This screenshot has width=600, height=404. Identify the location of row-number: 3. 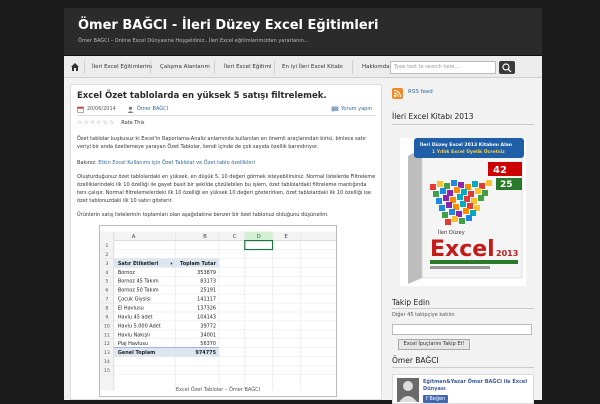
(106, 264).